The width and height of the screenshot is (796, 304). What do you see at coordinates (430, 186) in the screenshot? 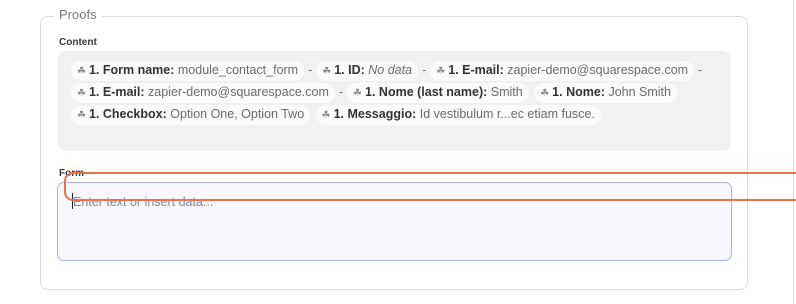
I see `annotation-highlight` at bounding box center [430, 186].